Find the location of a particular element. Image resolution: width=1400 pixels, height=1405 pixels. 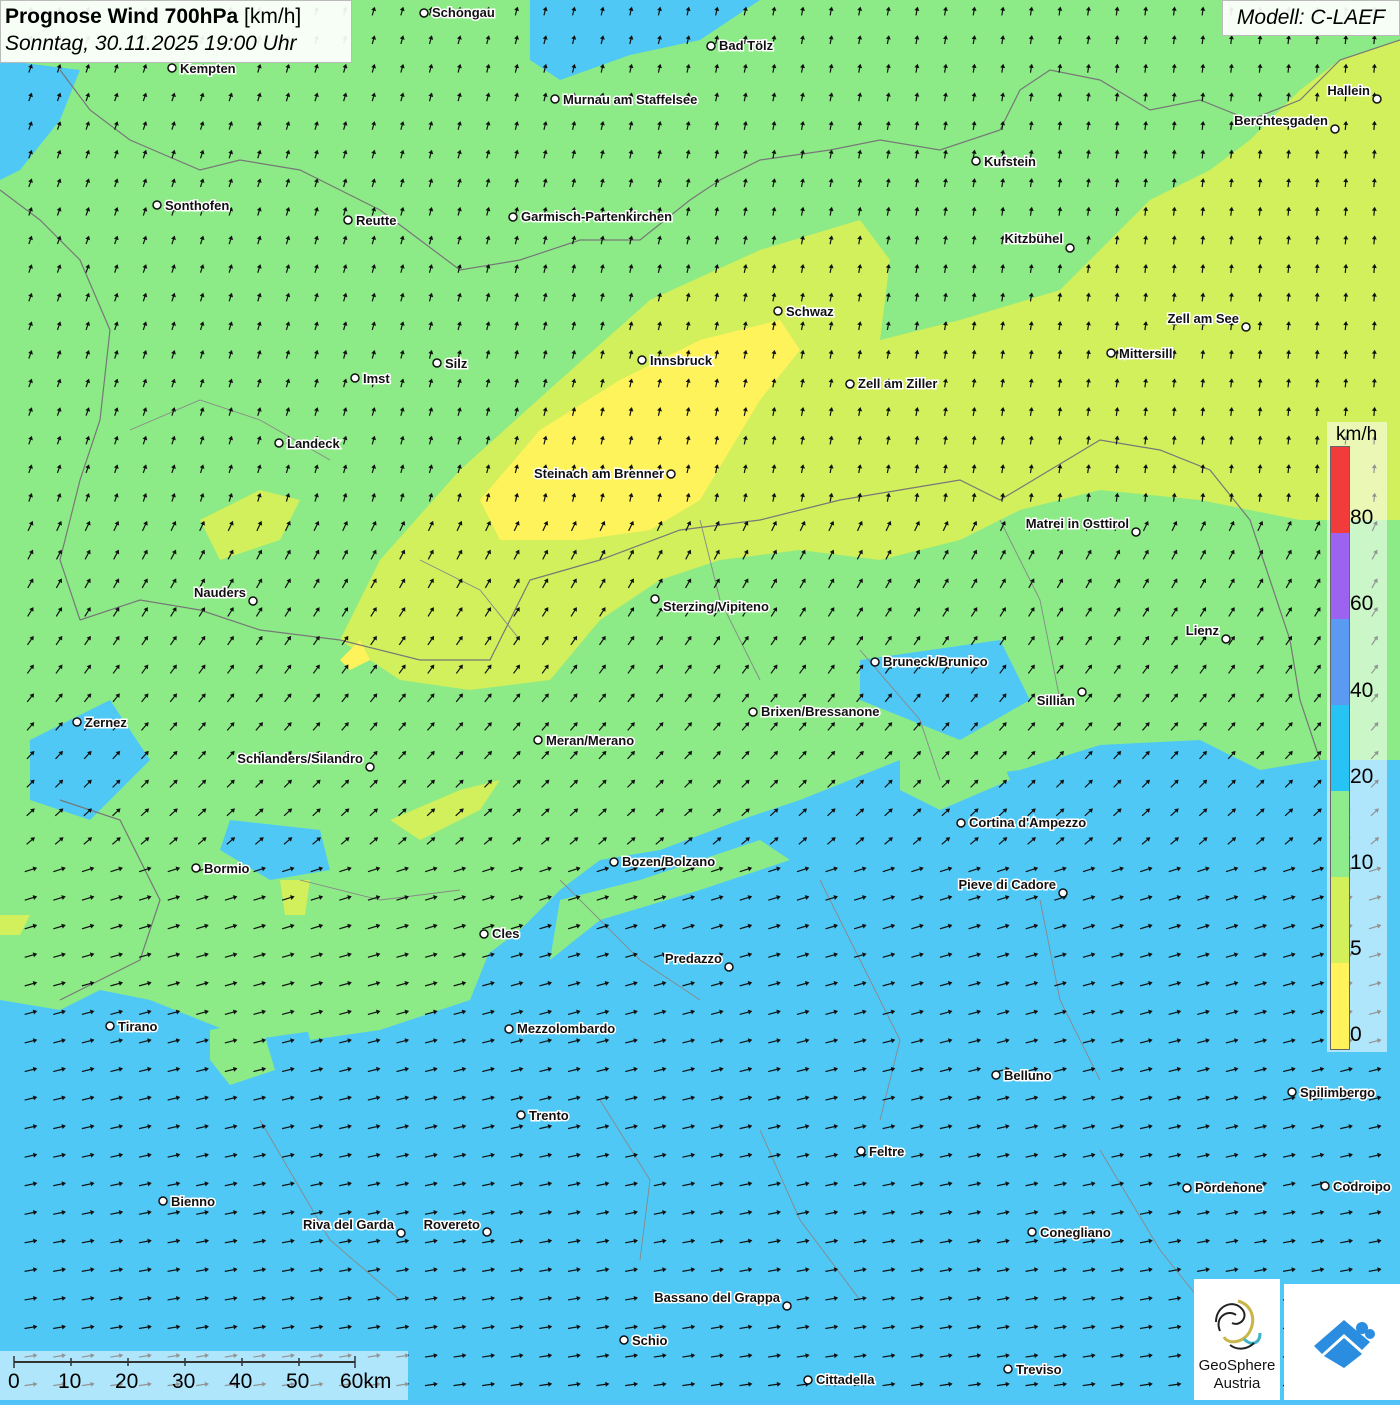

city-label: Feltre is located at coordinates (886, 1151).